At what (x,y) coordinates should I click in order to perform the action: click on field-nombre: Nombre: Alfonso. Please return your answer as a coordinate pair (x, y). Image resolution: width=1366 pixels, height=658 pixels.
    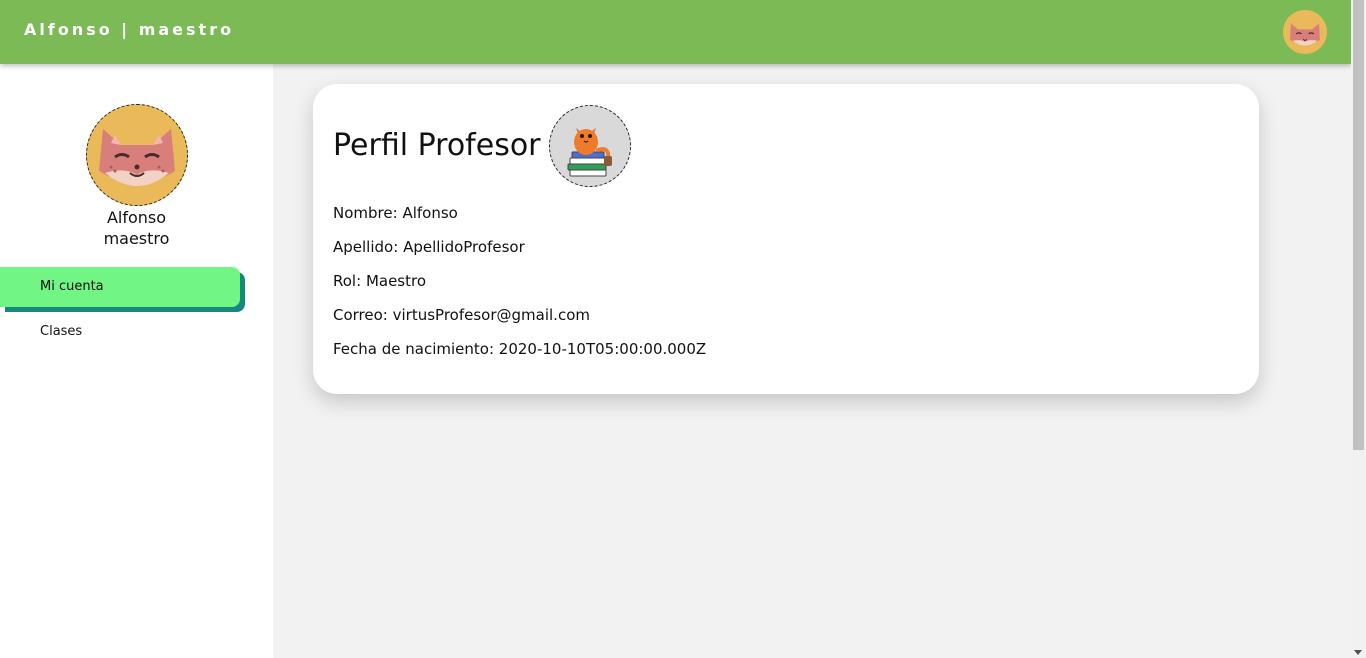
    Looking at the image, I should click on (395, 213).